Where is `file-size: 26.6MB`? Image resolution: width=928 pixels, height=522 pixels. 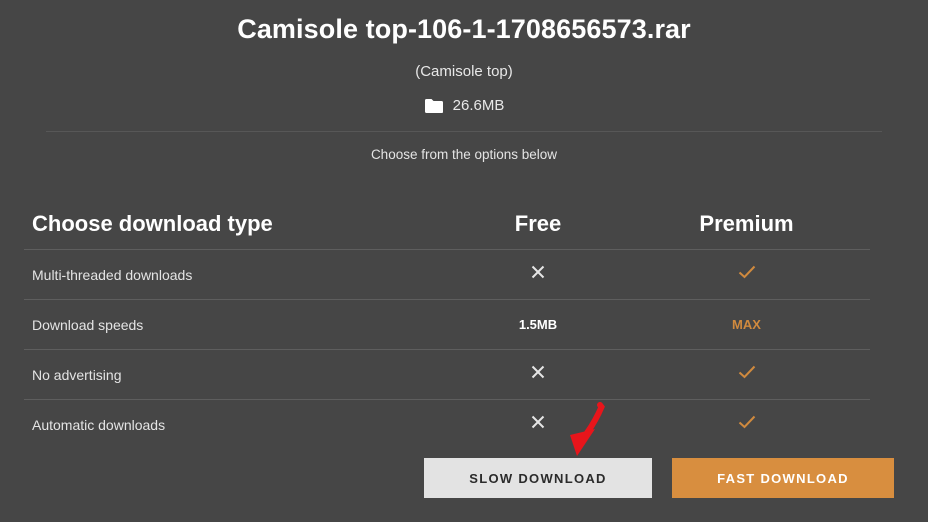
file-size: 26.6MB is located at coordinates (478, 105).